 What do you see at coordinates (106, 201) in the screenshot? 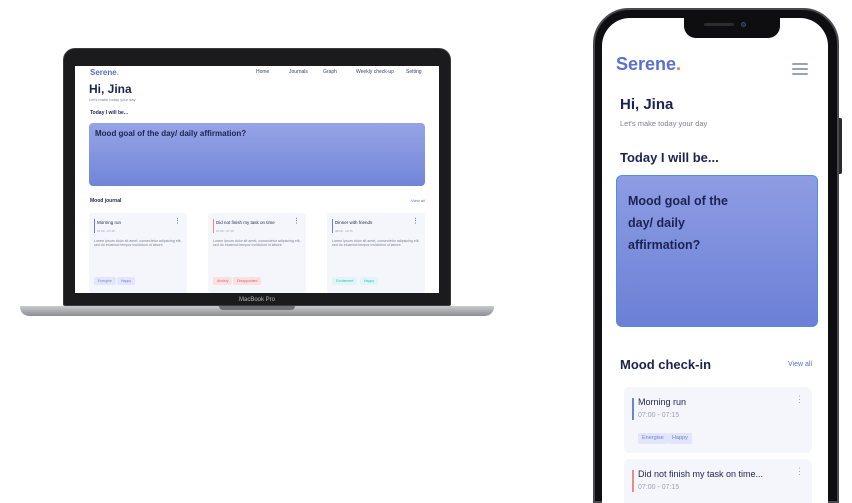
I see `laptop-section-title: Mood journal` at bounding box center [106, 201].